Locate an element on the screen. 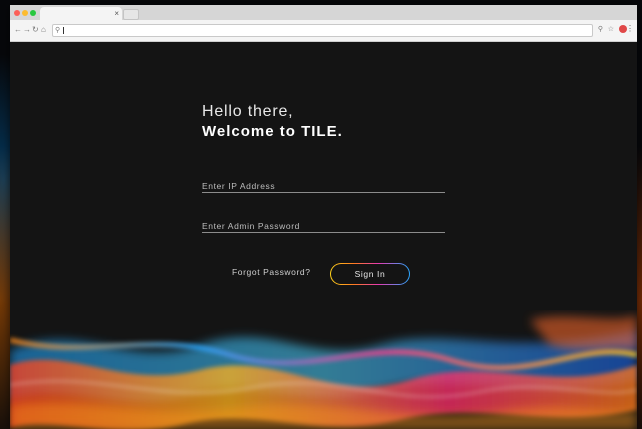 Image resolution: width=642 pixels, height=429 pixels. greeting-block: Hello there, Welcome to TILE. is located at coordinates (272, 121).